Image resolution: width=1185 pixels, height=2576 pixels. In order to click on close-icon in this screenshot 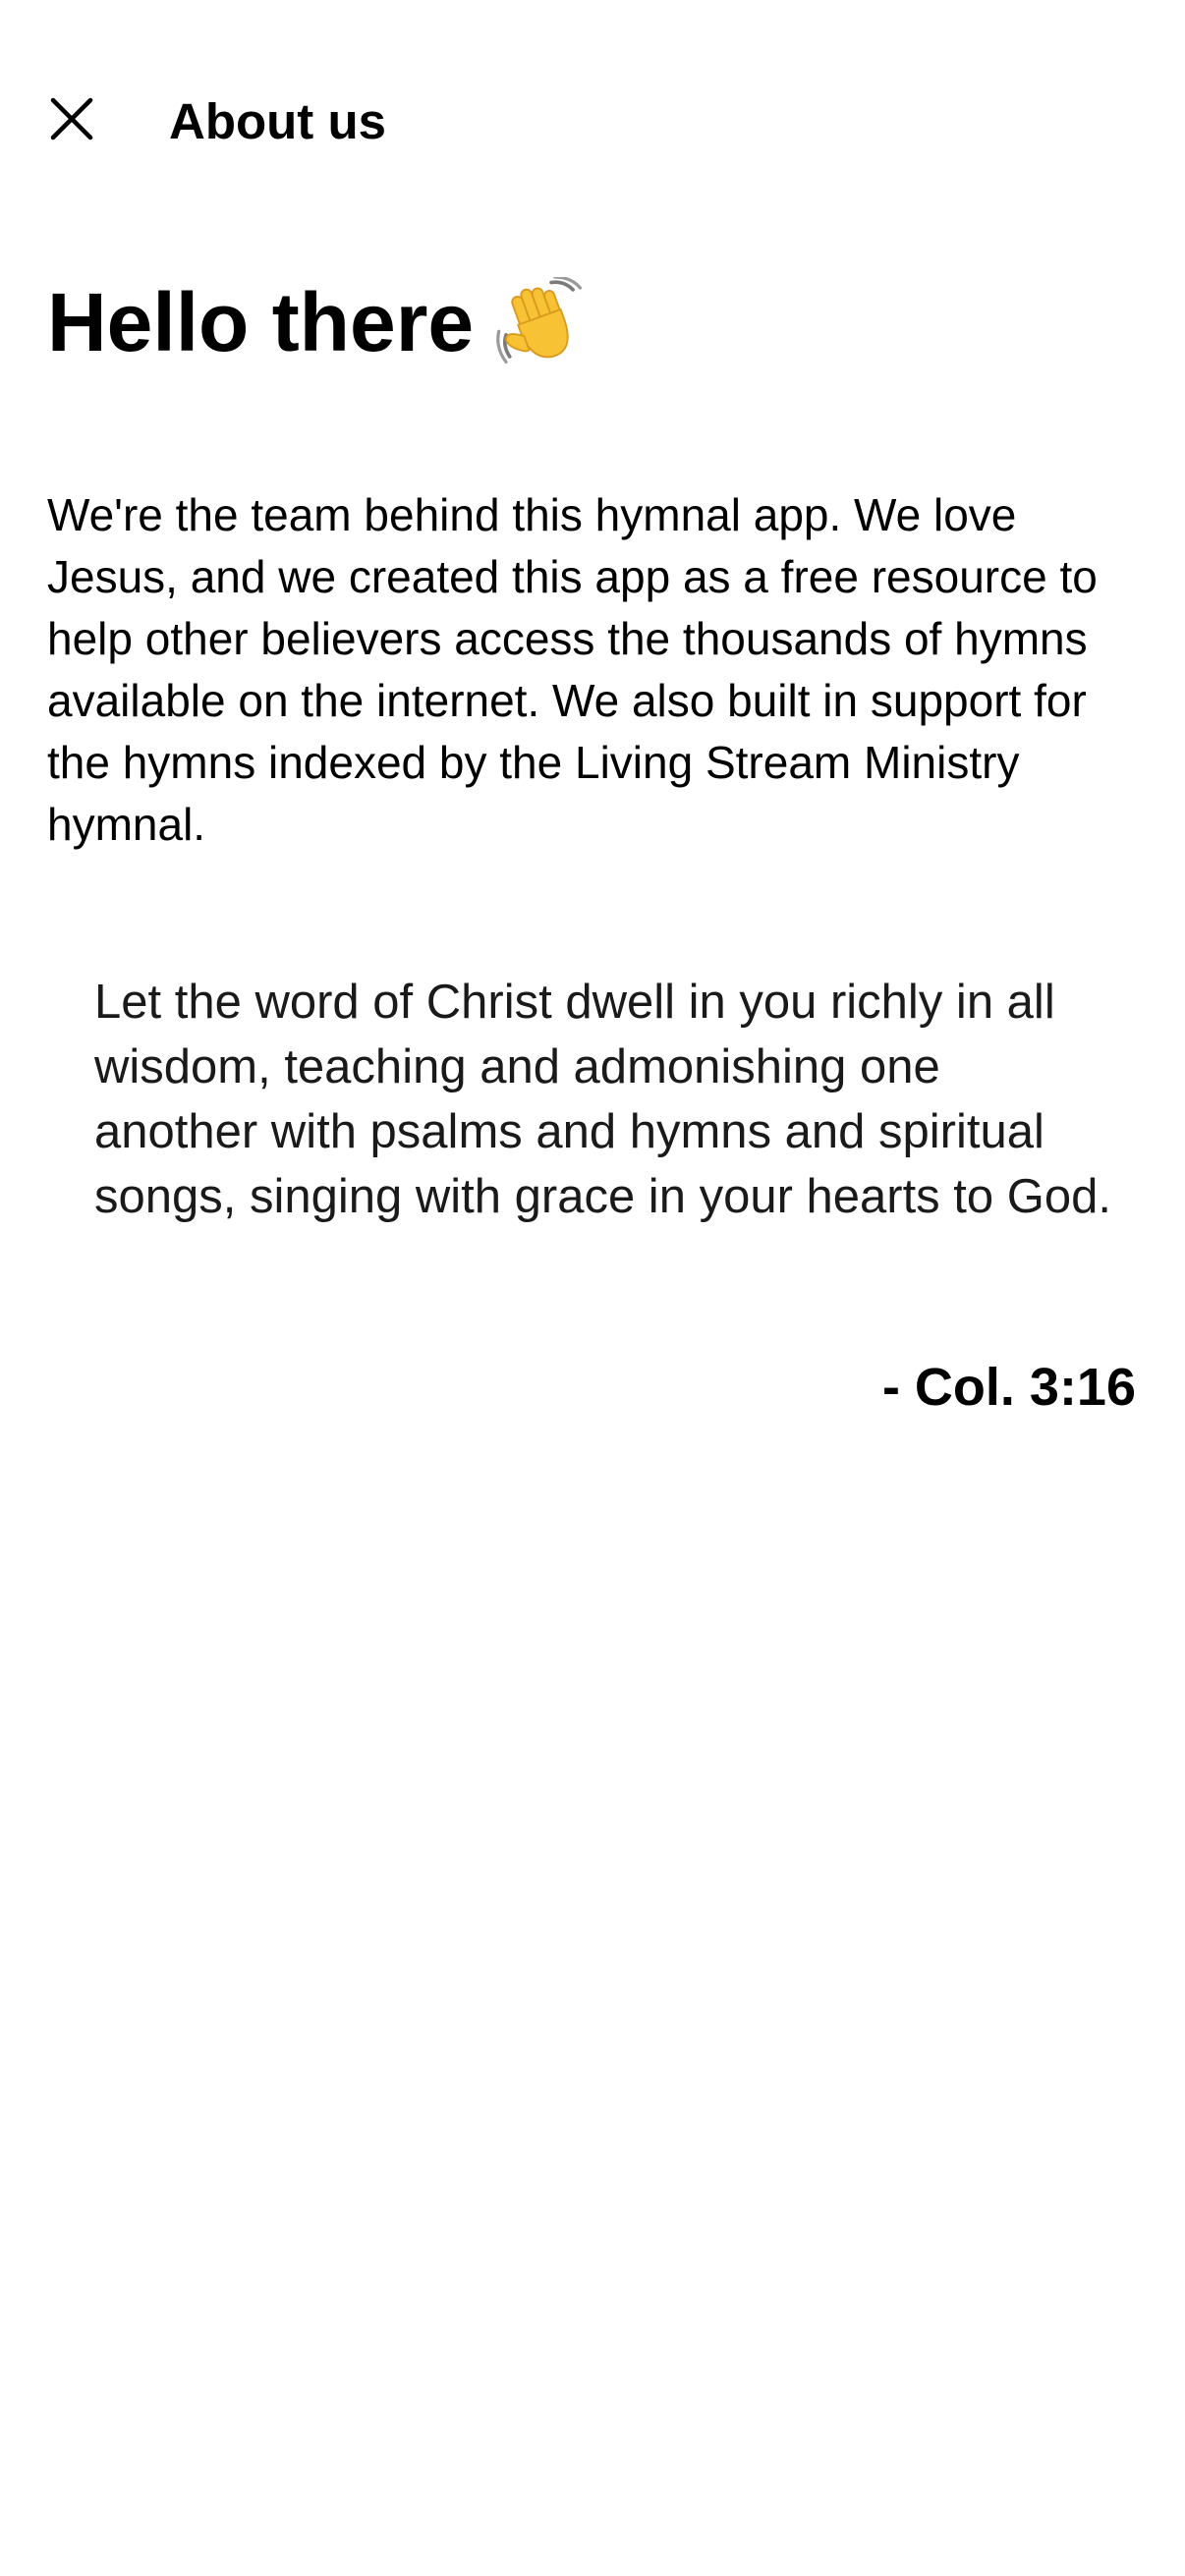, I will do `click(72, 118)`.